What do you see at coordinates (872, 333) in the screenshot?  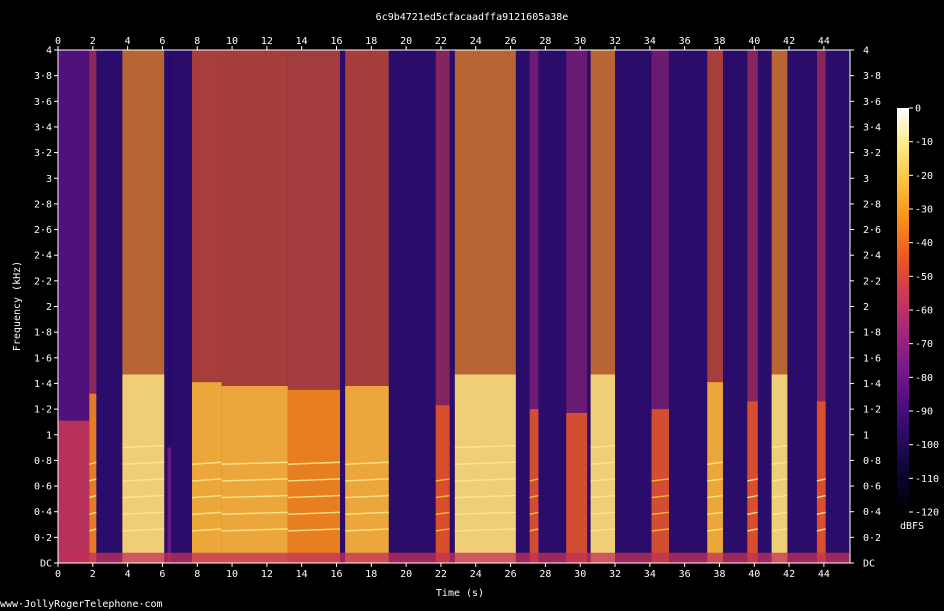 I see `y-tick-label-right: 1·8` at bounding box center [872, 333].